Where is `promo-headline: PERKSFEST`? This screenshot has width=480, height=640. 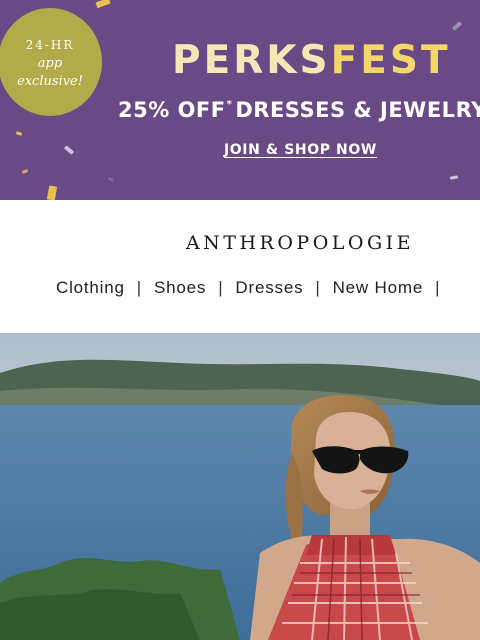 promo-headline: PERKSFEST is located at coordinates (311, 60).